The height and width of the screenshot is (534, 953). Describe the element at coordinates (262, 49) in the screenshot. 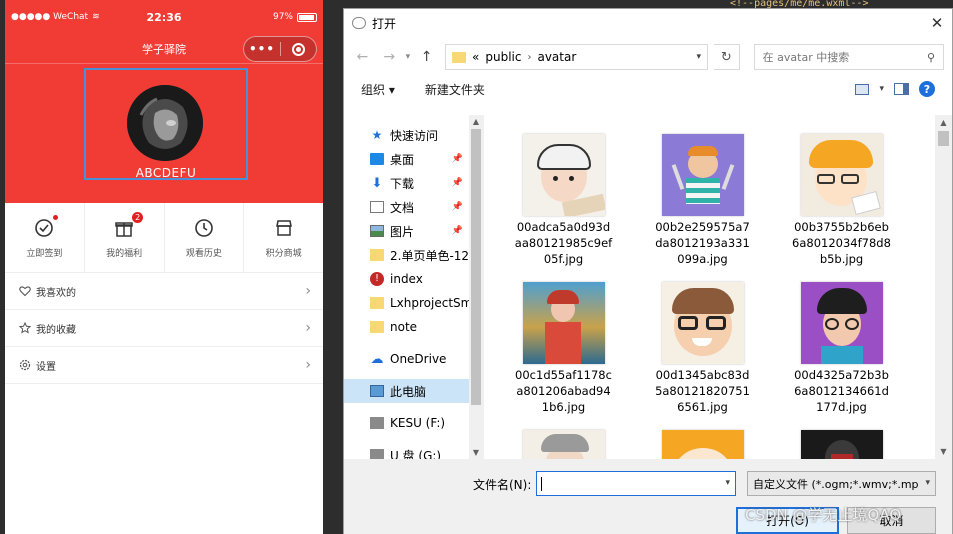

I see `more-menu-button: •••` at that location.